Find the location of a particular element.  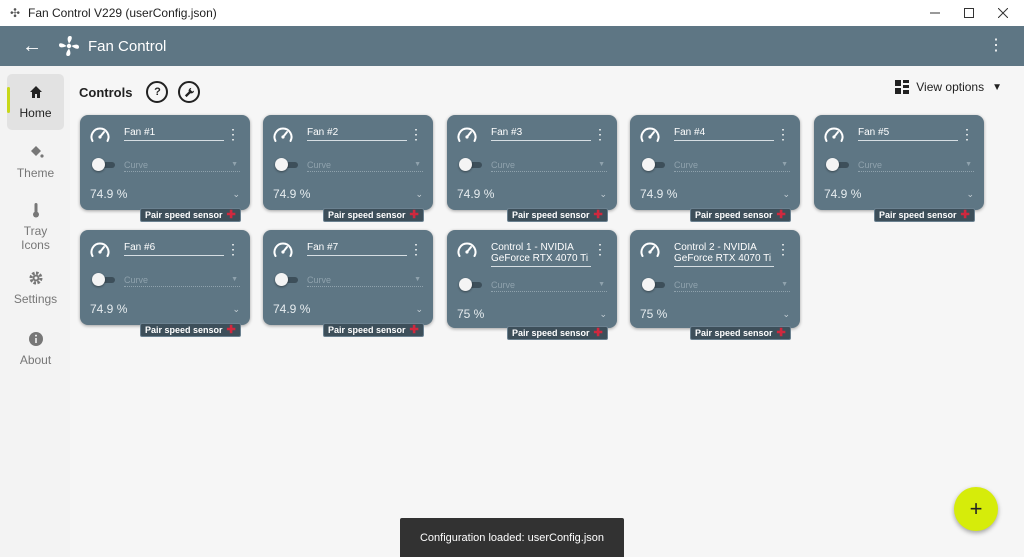

add-control-button: + is located at coordinates (976, 509).